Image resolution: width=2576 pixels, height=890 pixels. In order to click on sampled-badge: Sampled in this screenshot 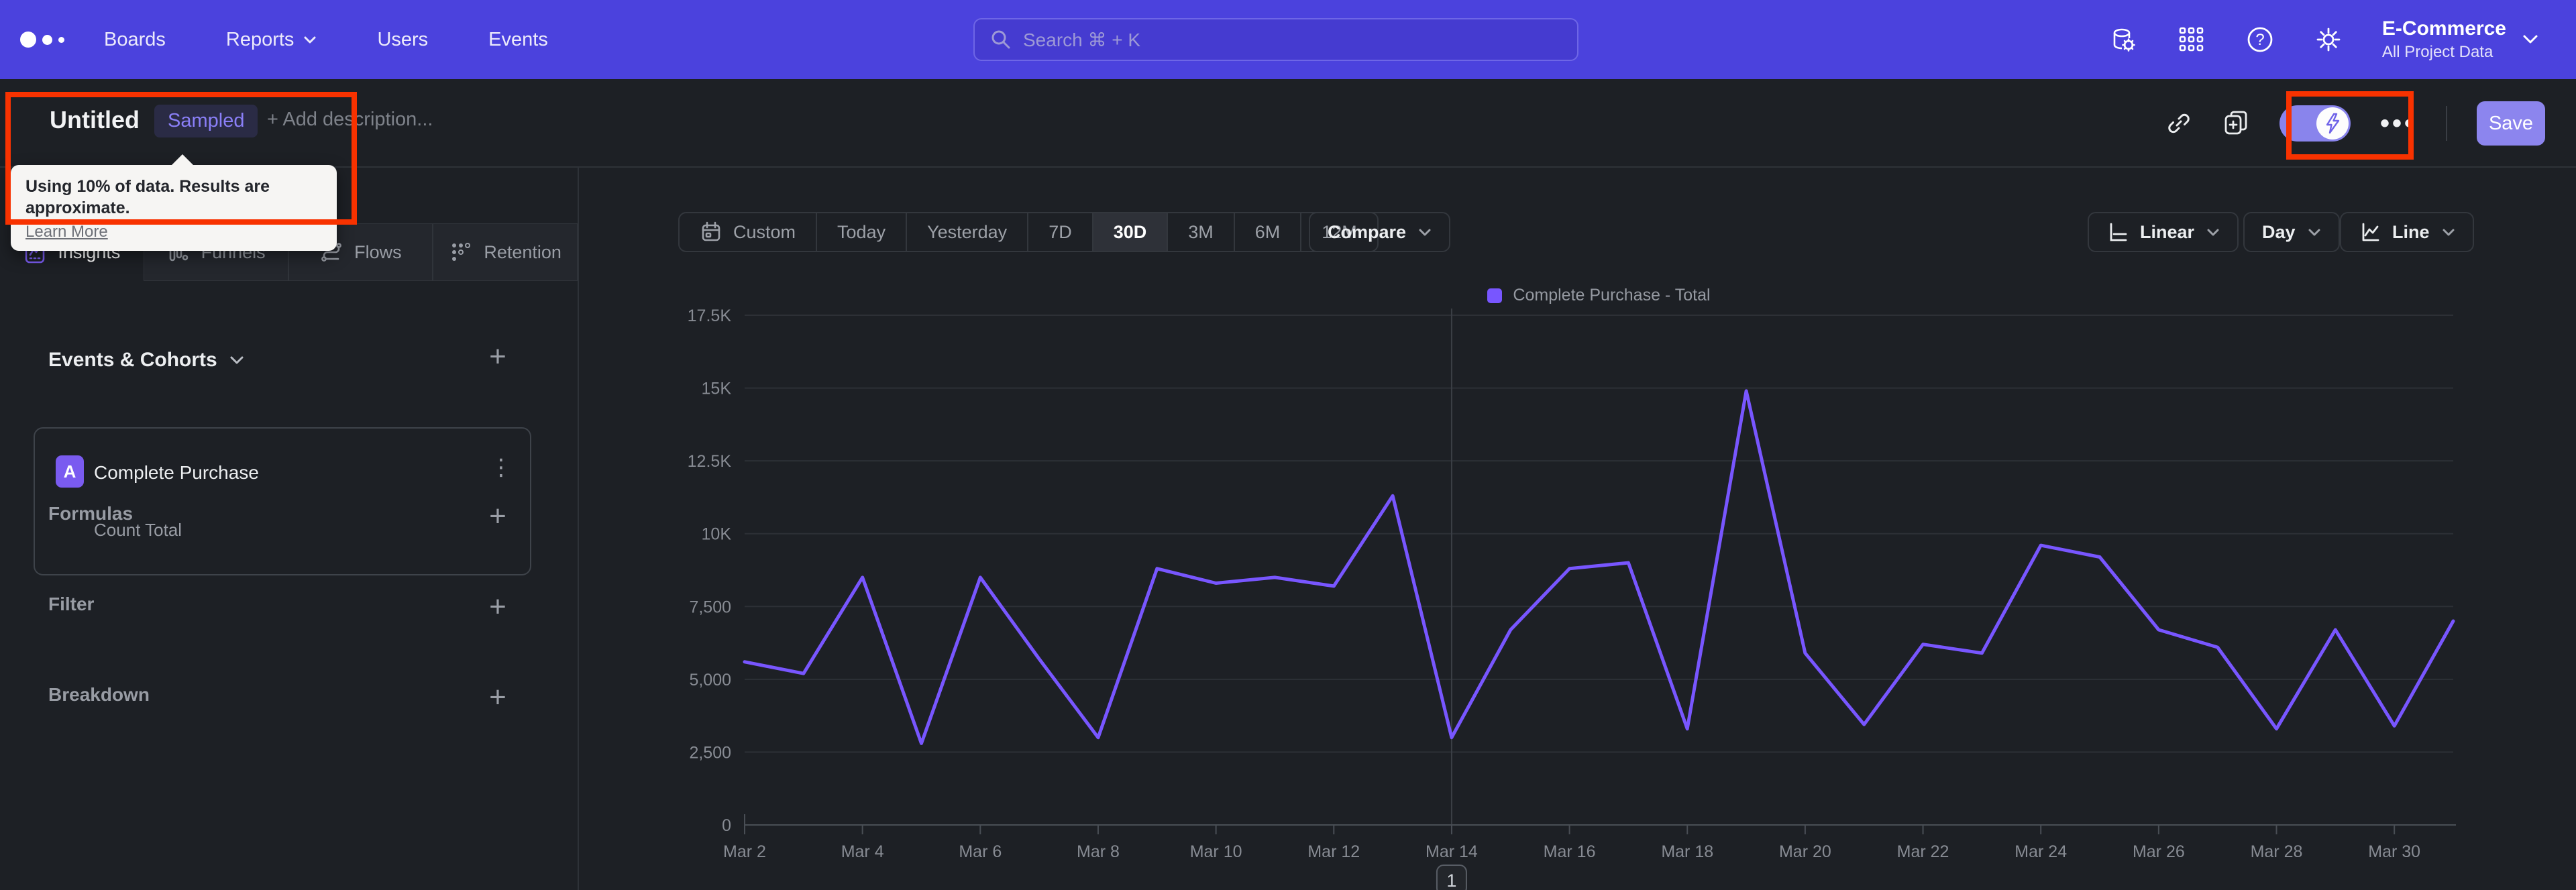, I will do `click(206, 121)`.